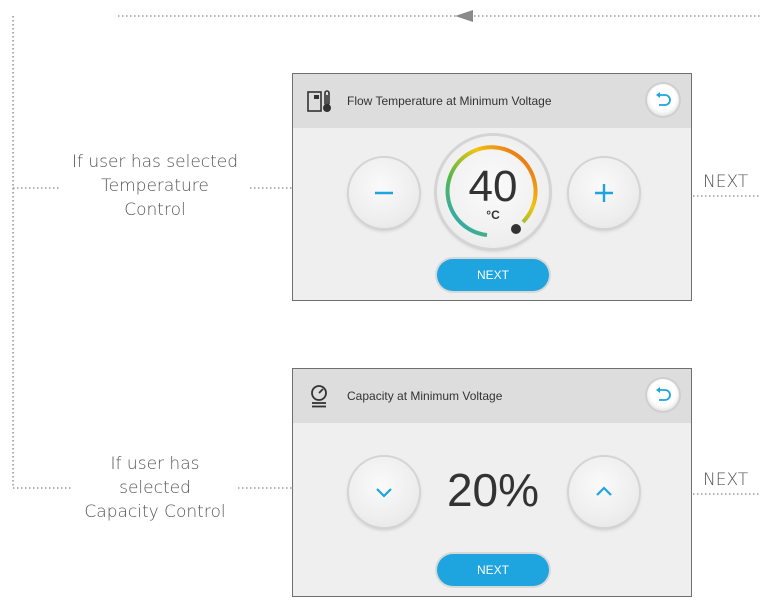 The height and width of the screenshot is (606, 760). Describe the element at coordinates (425, 396) in the screenshot. I see `screen-title: Capacity at Minimum Voltage` at that location.